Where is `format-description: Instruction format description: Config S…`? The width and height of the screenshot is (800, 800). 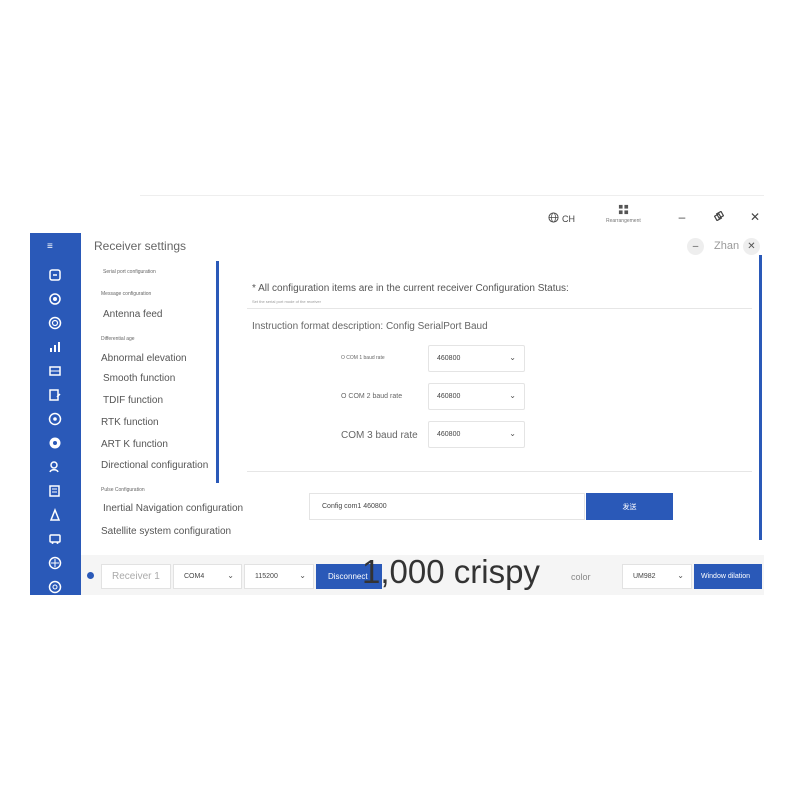 format-description: Instruction format description: Config S… is located at coordinates (370, 326).